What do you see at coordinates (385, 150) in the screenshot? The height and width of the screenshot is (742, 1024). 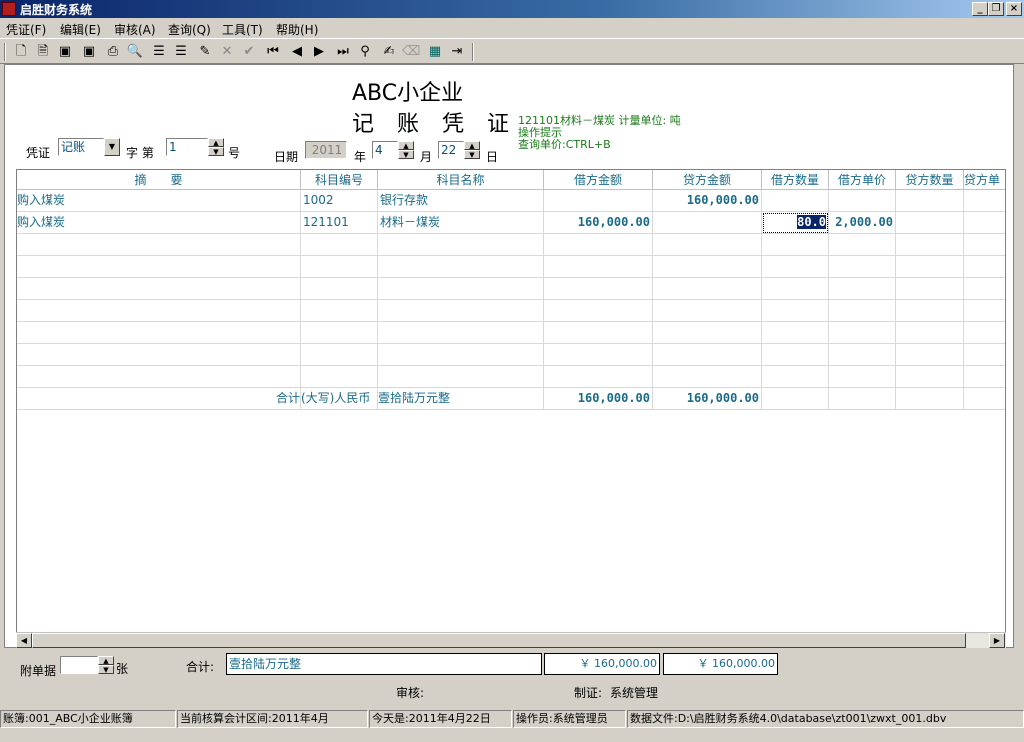 I see `month-input: 4` at bounding box center [385, 150].